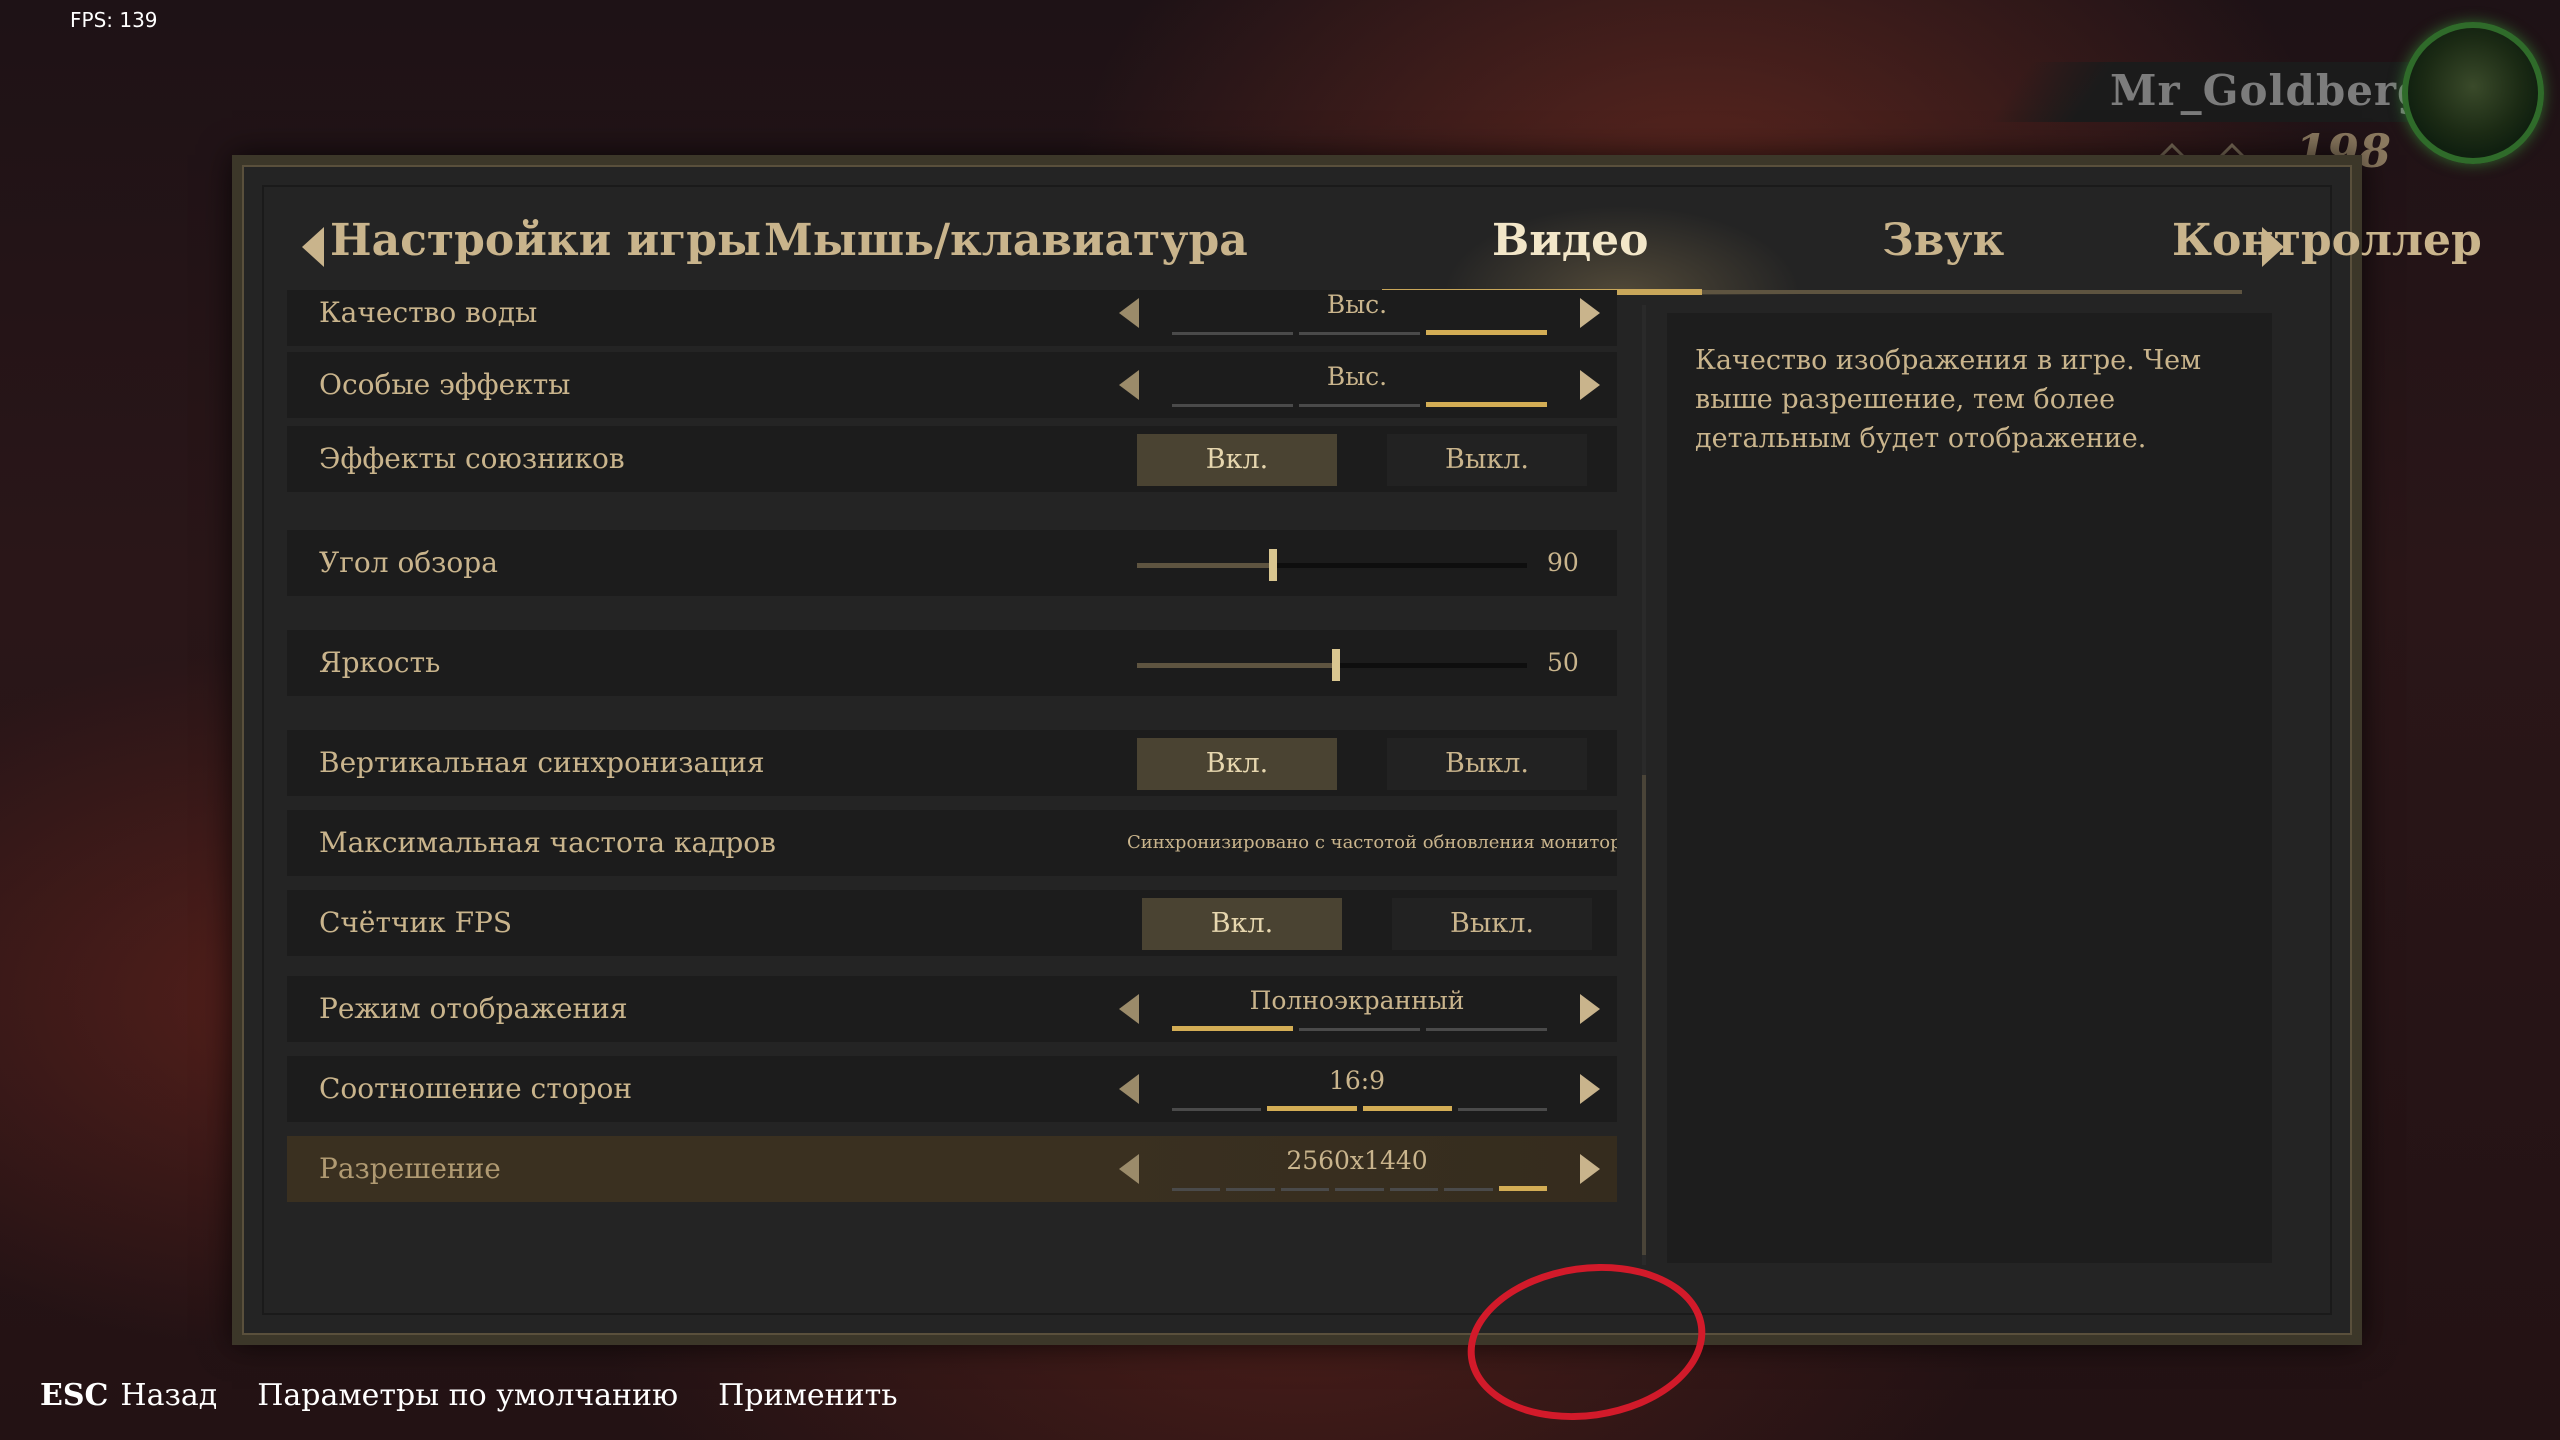 This screenshot has width=2560, height=1440. What do you see at coordinates (428, 312) in the screenshot?
I see `setting-label: Качество воды` at bounding box center [428, 312].